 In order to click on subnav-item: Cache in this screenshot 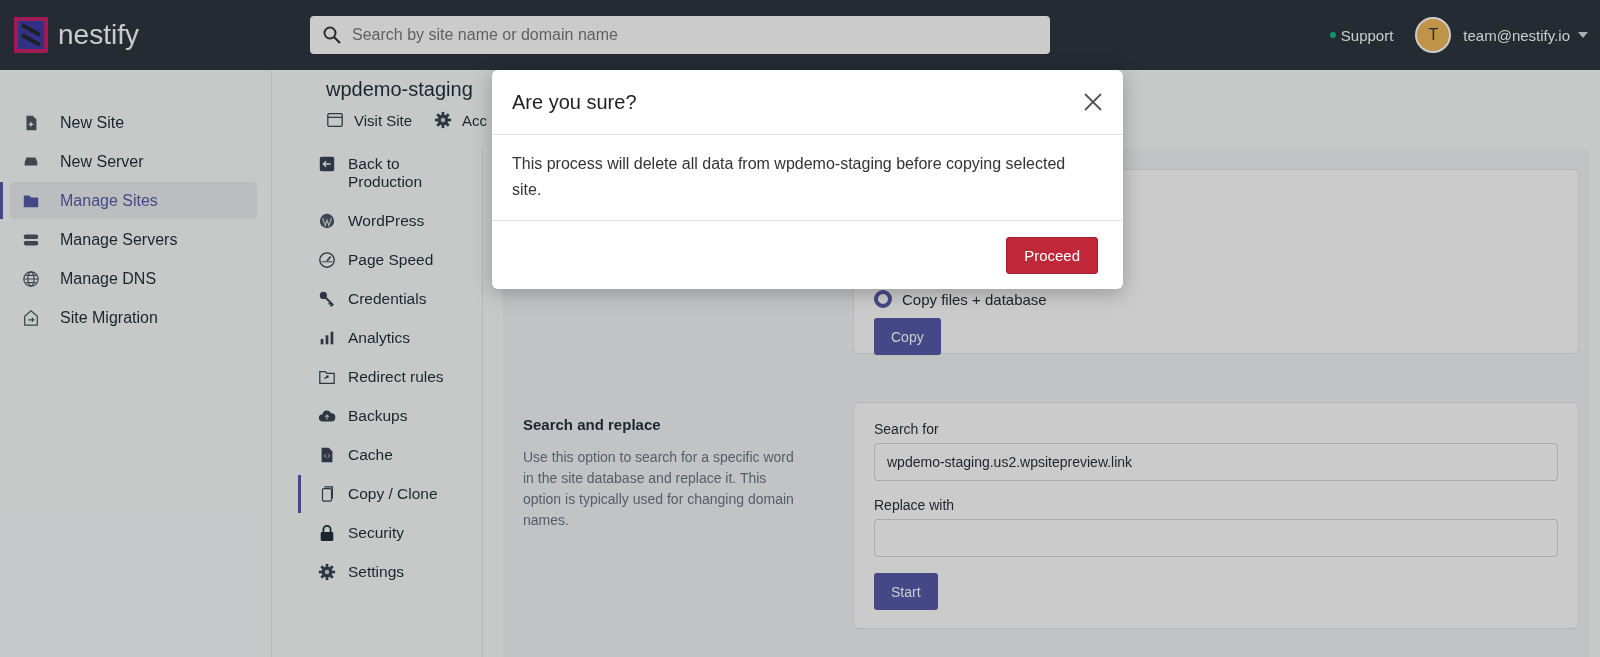, I will do `click(370, 455)`.